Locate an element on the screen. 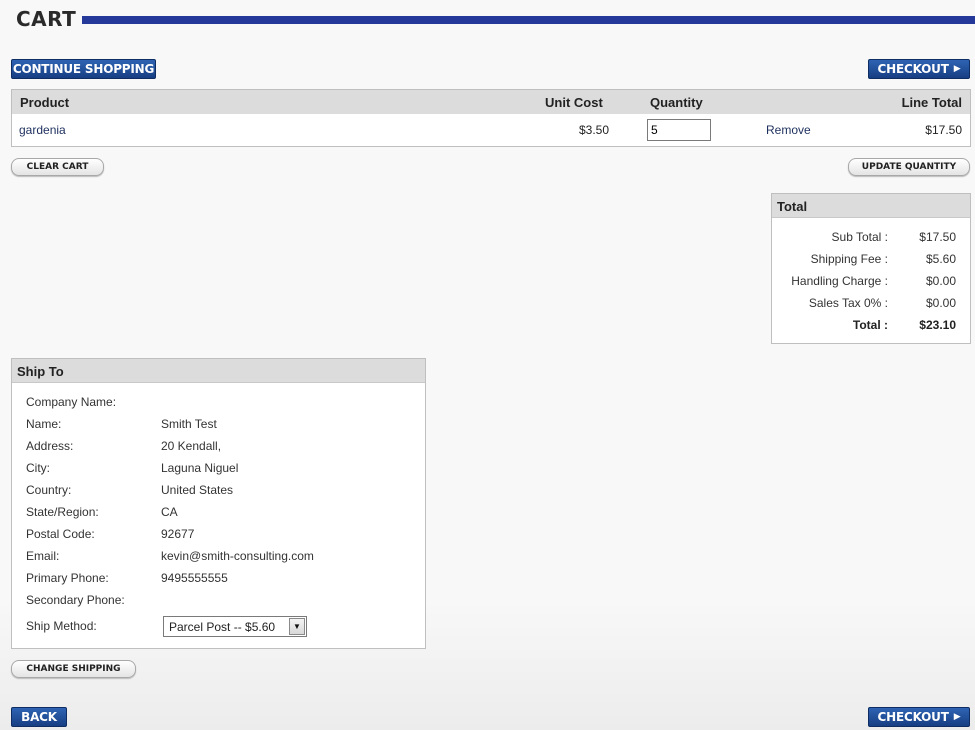 Image resolution: width=975 pixels, height=730 pixels. grand-total-row: Total : $23.10 is located at coordinates (871, 326).